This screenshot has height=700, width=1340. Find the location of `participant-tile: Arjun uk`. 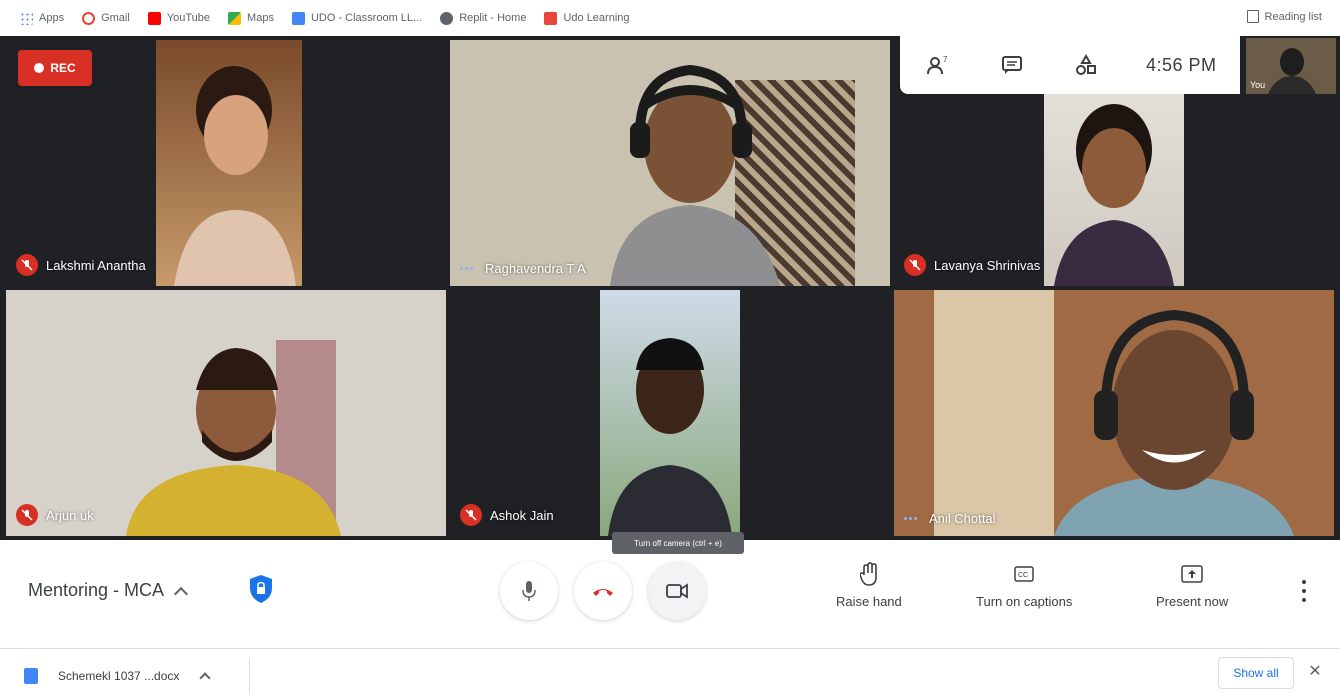

participant-tile: Arjun uk is located at coordinates (226, 413).